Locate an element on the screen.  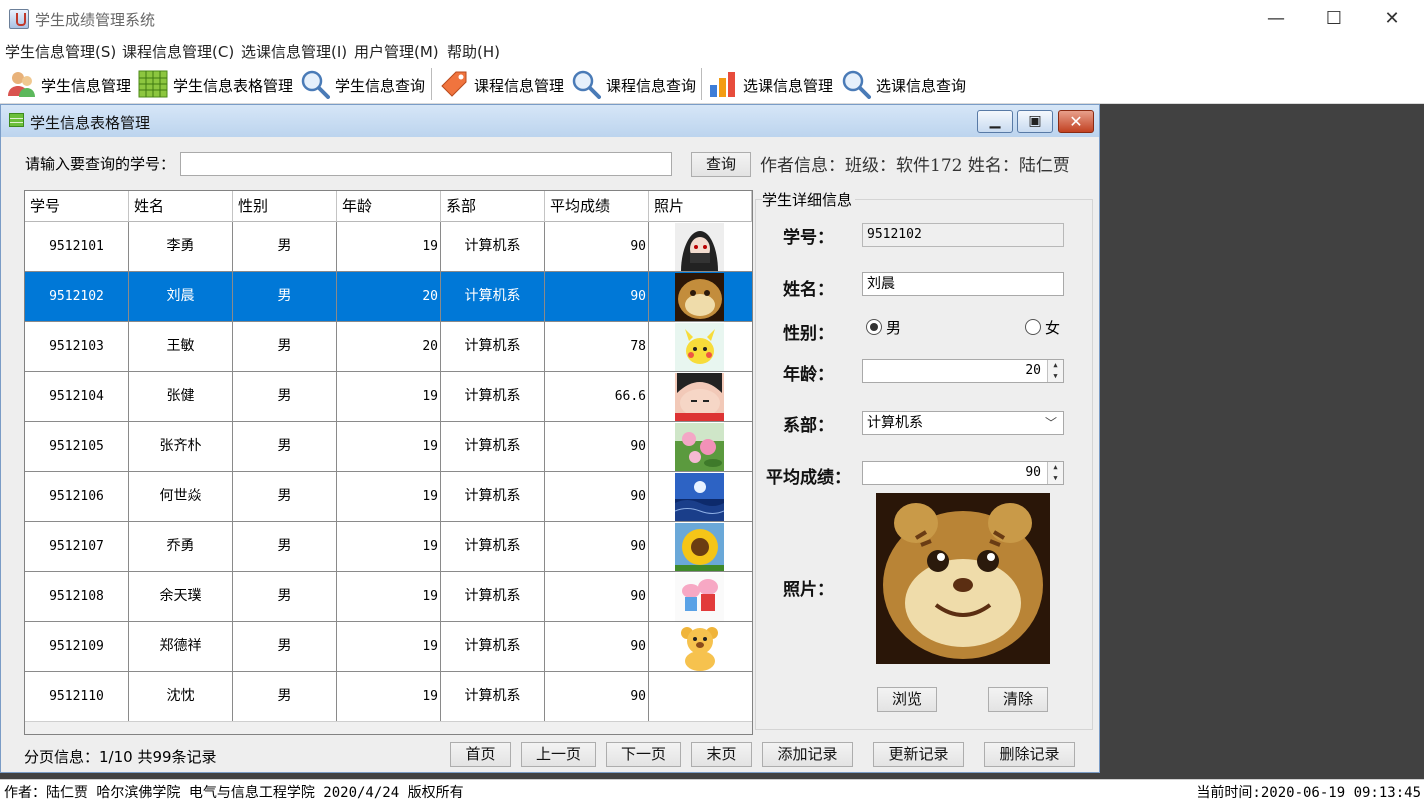
menu-help: 帮助(H) is located at coordinates (473, 51).